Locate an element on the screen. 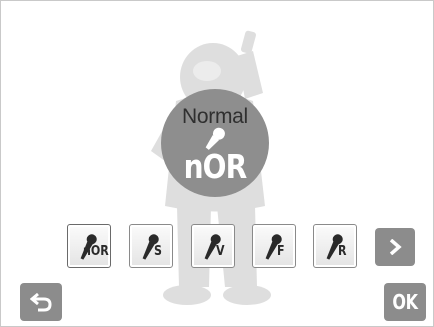 The image size is (434, 327). option-label: R is located at coordinates (342, 251).